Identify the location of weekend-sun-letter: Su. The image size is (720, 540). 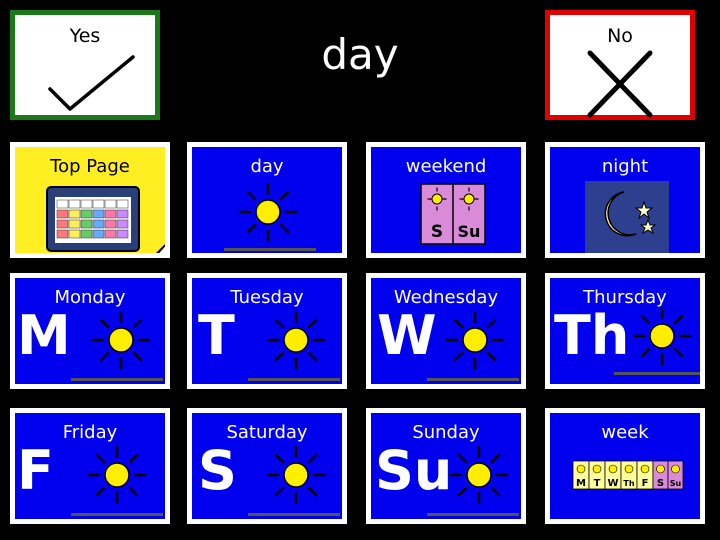
(469, 231).